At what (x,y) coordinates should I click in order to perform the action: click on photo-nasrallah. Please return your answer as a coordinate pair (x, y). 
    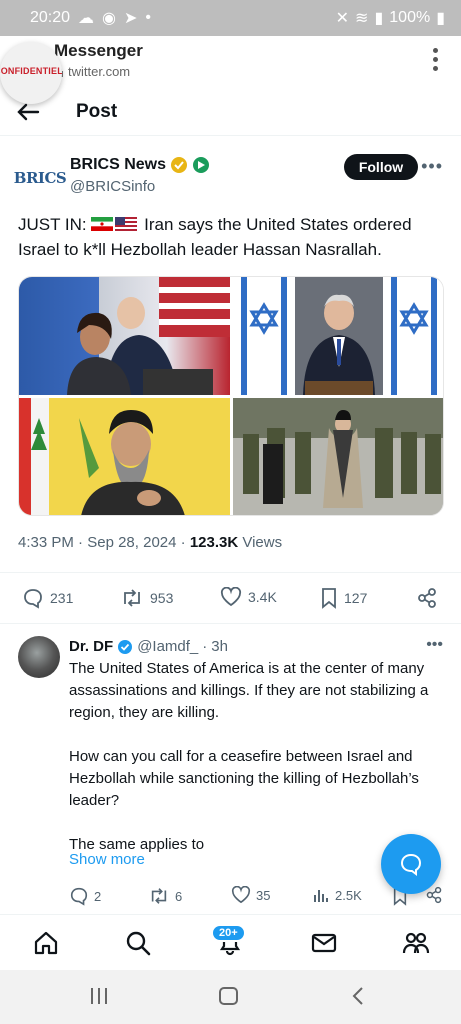
    Looking at the image, I should click on (124, 456).